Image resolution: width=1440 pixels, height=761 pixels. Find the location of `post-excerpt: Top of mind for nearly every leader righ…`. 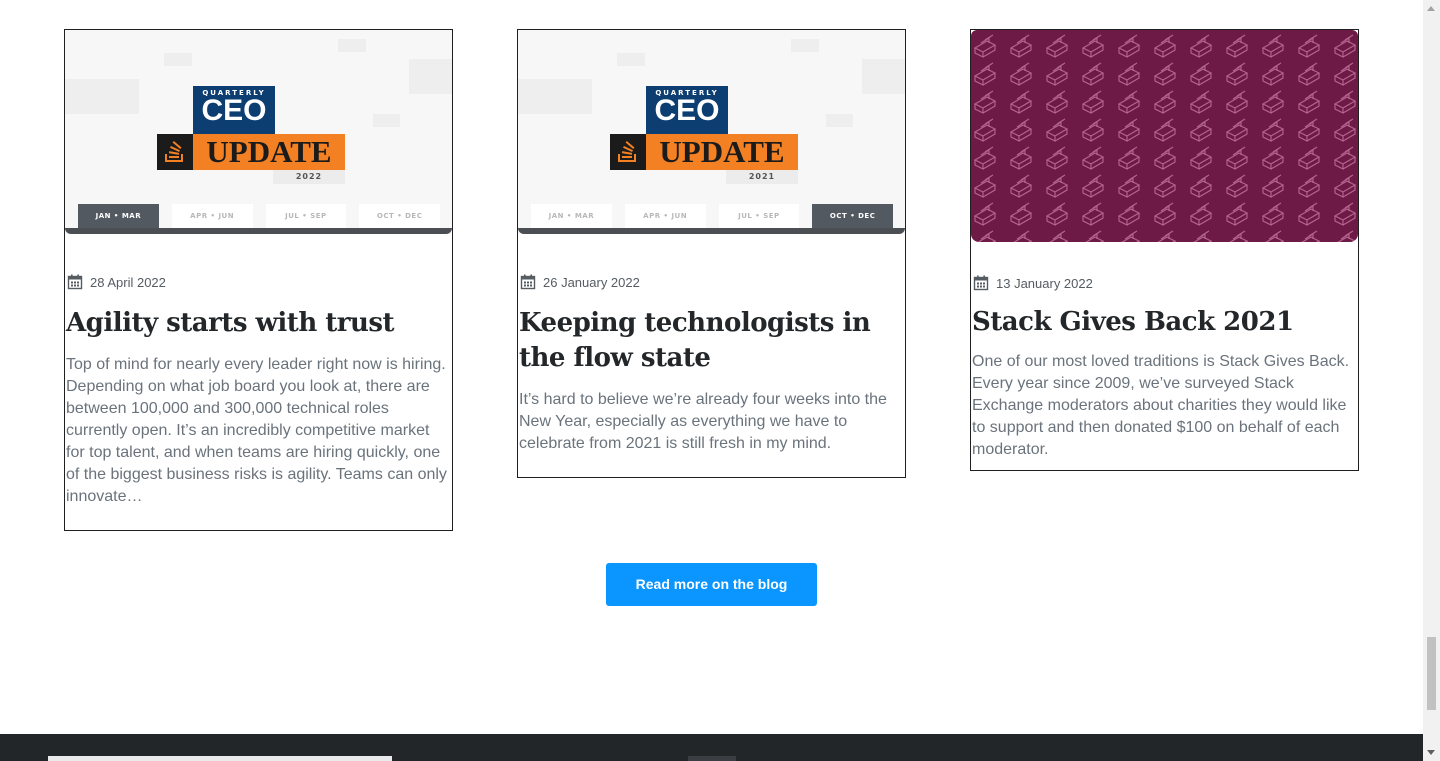

post-excerpt: Top of mind for nearly every leader righ… is located at coordinates (256, 430).